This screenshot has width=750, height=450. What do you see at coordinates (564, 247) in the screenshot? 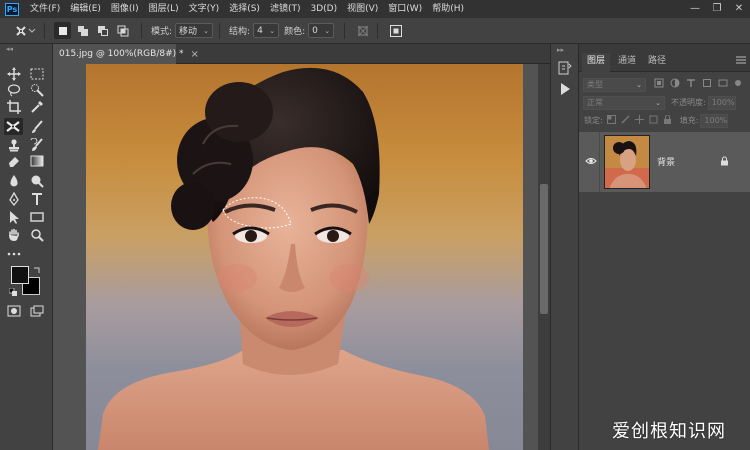
I see `panel-icon-strip: ▸▸` at bounding box center [564, 247].